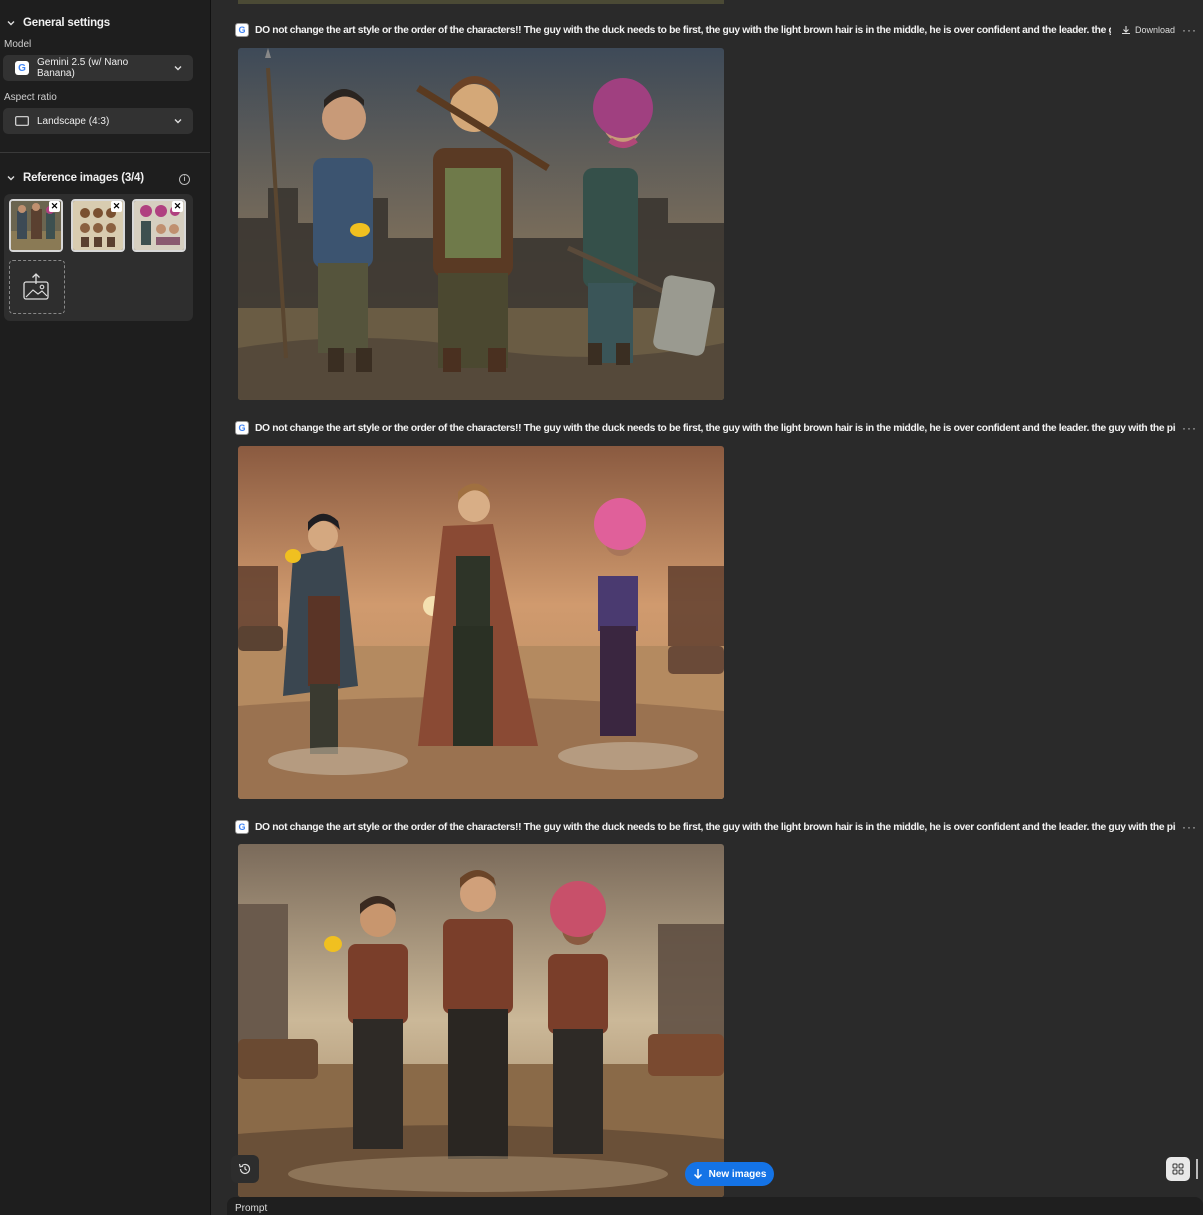 This screenshot has height=1215, width=1203. I want to click on landscape-icon, so click(22, 121).